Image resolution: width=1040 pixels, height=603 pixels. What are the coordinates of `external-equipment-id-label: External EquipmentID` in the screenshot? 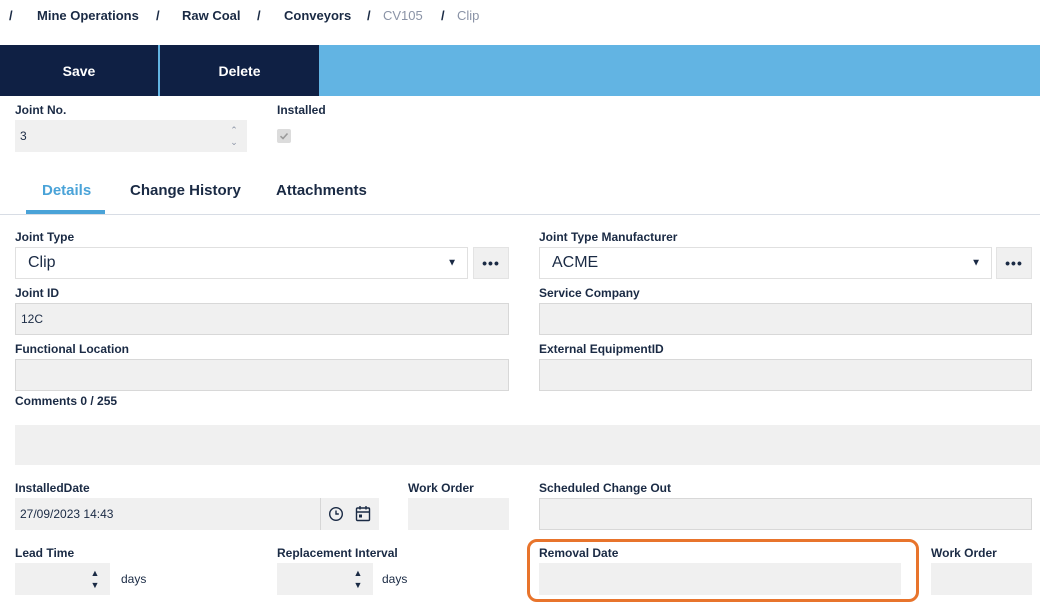 It's located at (601, 349).